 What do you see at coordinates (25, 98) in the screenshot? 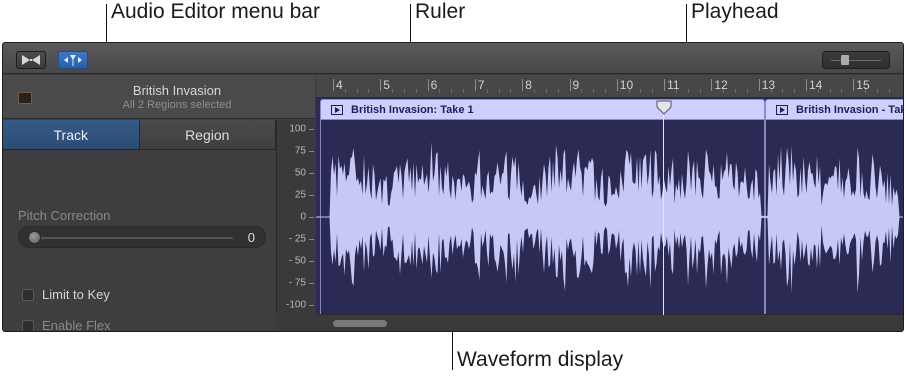
I see `track-icon` at bounding box center [25, 98].